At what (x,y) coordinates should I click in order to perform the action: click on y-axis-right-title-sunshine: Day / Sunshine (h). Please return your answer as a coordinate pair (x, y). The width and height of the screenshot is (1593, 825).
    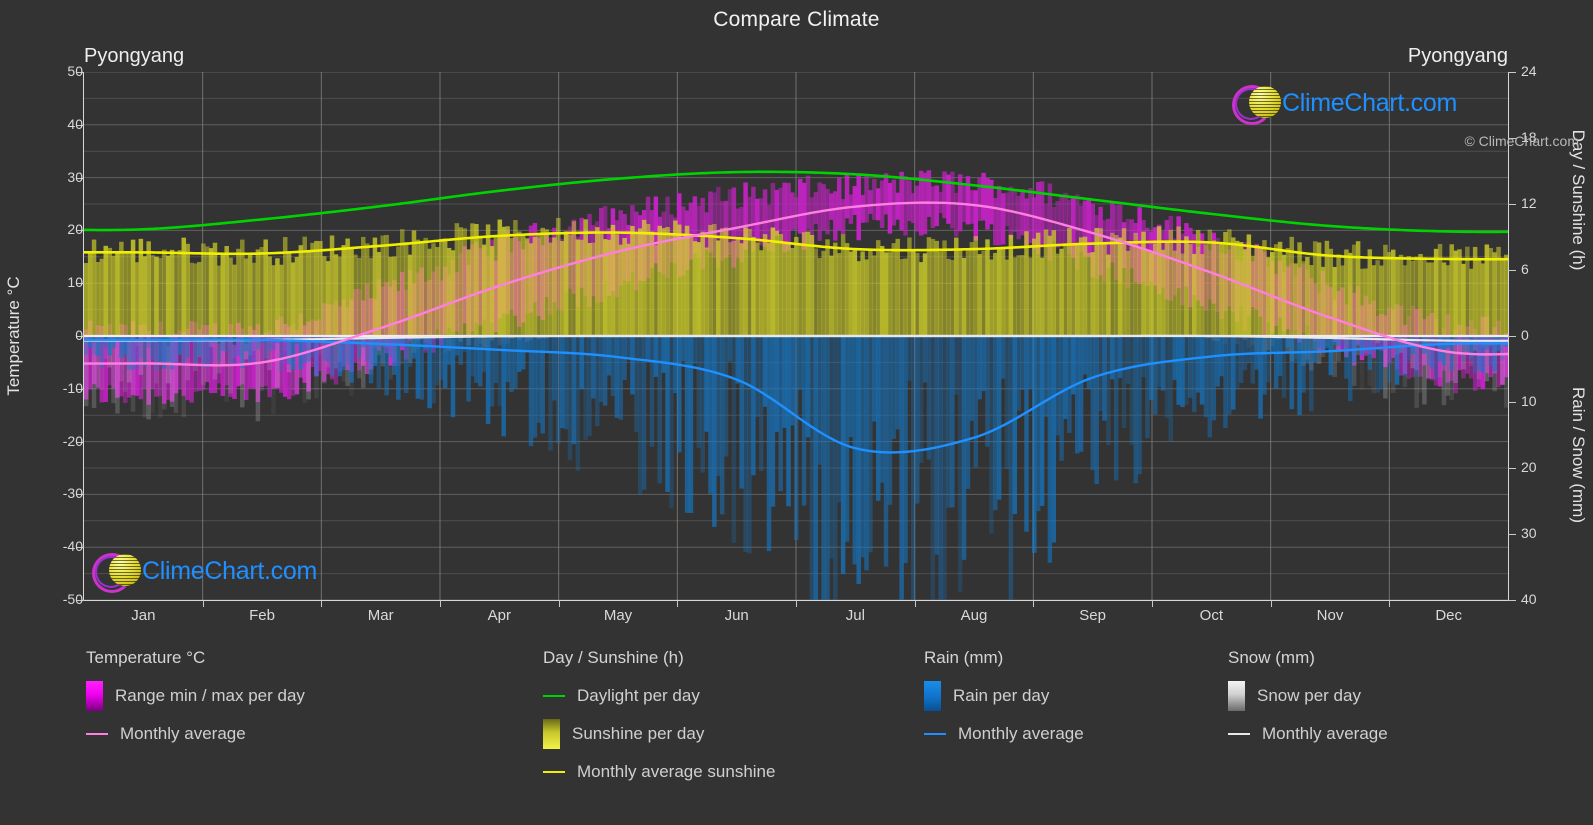
    Looking at the image, I should click on (1578, 200).